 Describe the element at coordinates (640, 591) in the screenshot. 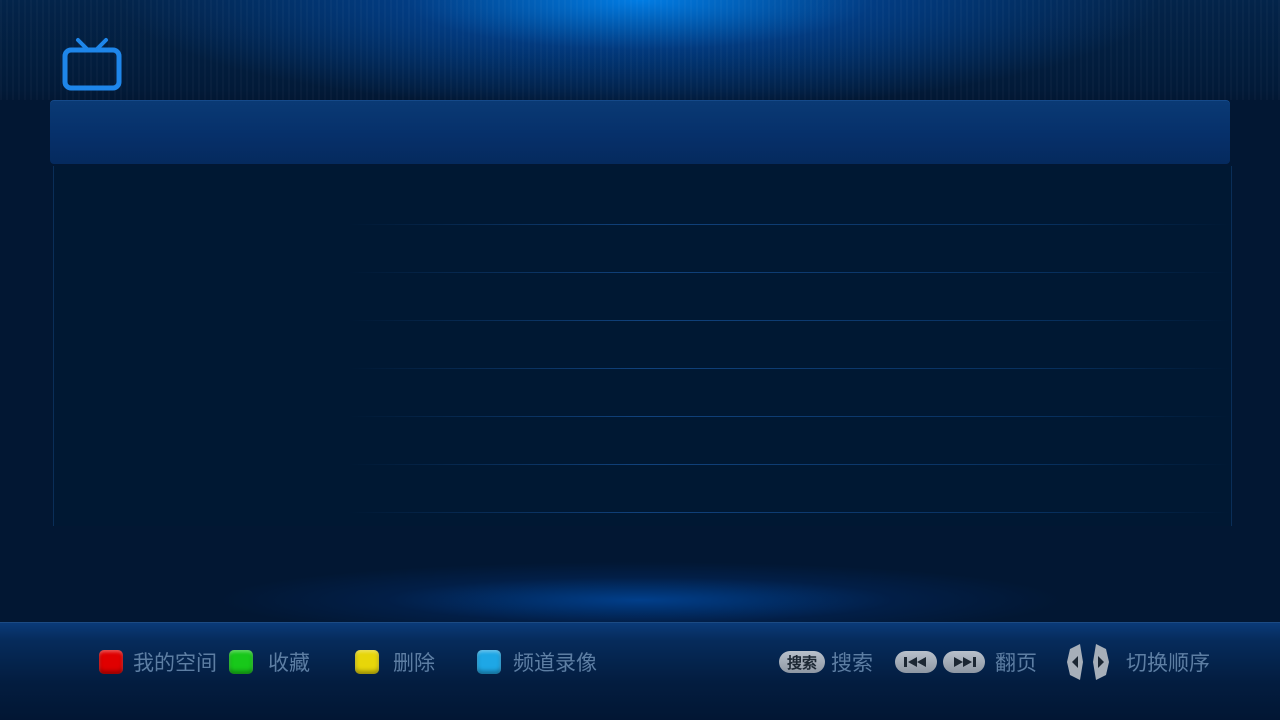

I see `bottom-glow-decoration` at that location.